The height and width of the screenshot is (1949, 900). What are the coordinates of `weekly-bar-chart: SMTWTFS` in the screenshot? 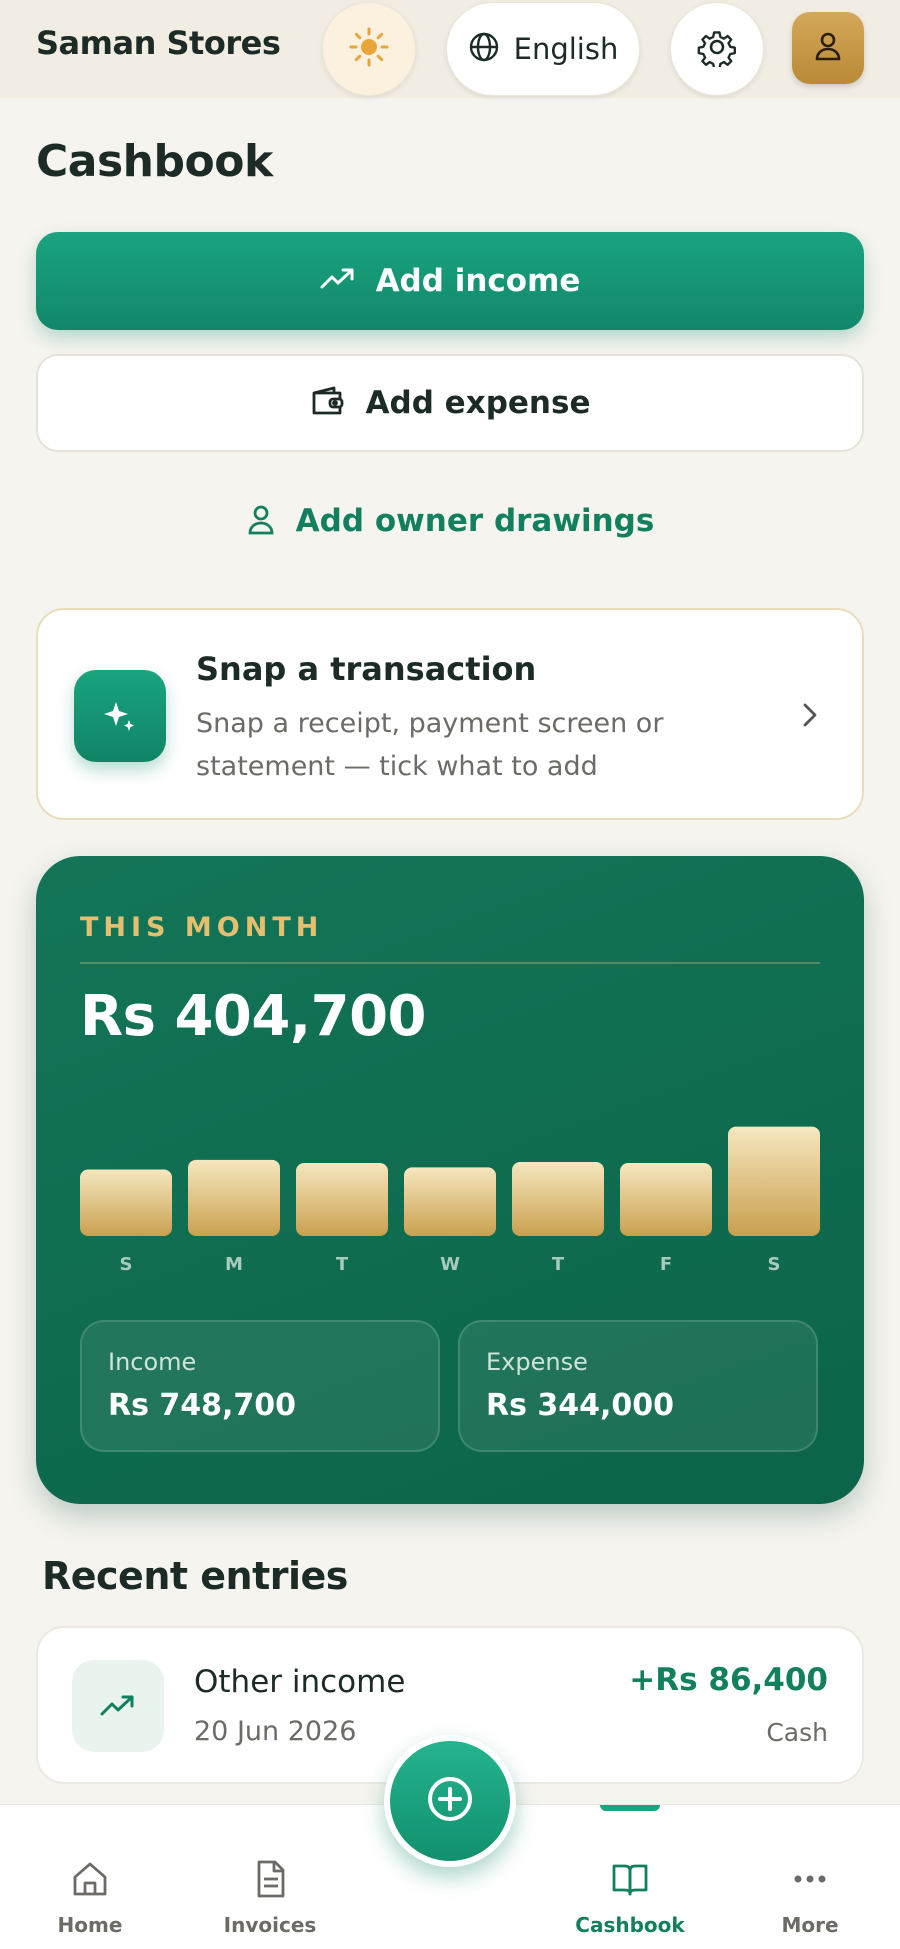 It's located at (450, 1200).